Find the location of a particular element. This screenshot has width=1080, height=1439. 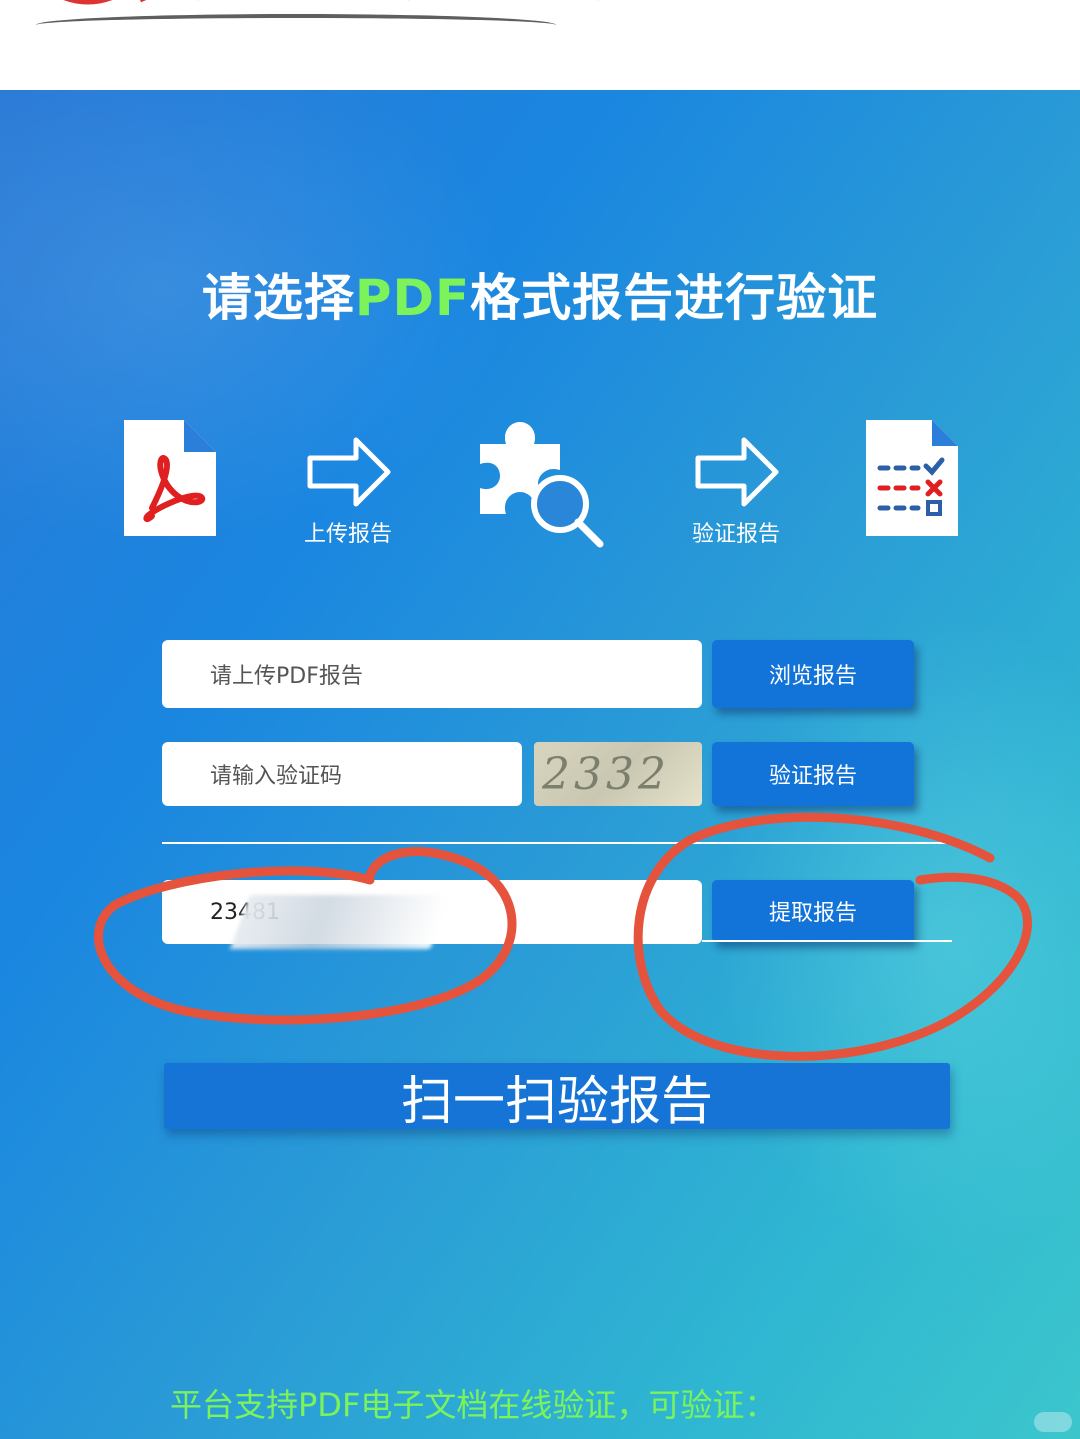

scan-to-verify-button: 扫一扫验报告 is located at coordinates (557, 1097).